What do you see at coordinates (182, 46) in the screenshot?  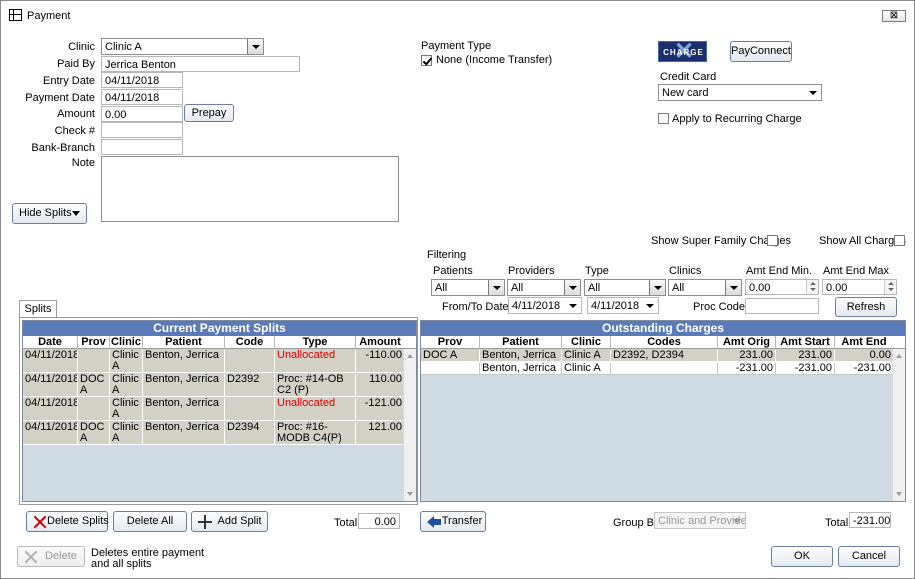 I see `clinic-select: Clinic A` at bounding box center [182, 46].